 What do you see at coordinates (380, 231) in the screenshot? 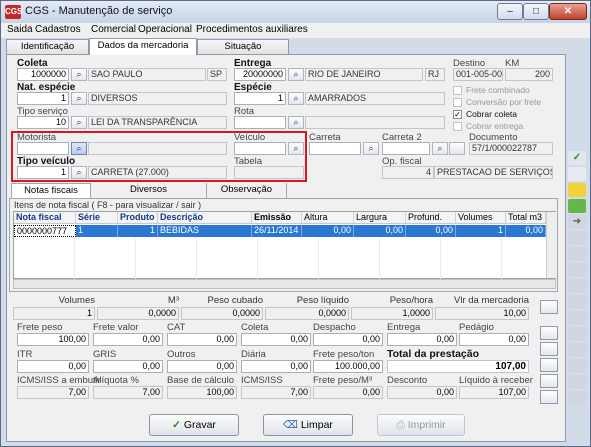
I see `cell-largura: 0,00` at bounding box center [380, 231].